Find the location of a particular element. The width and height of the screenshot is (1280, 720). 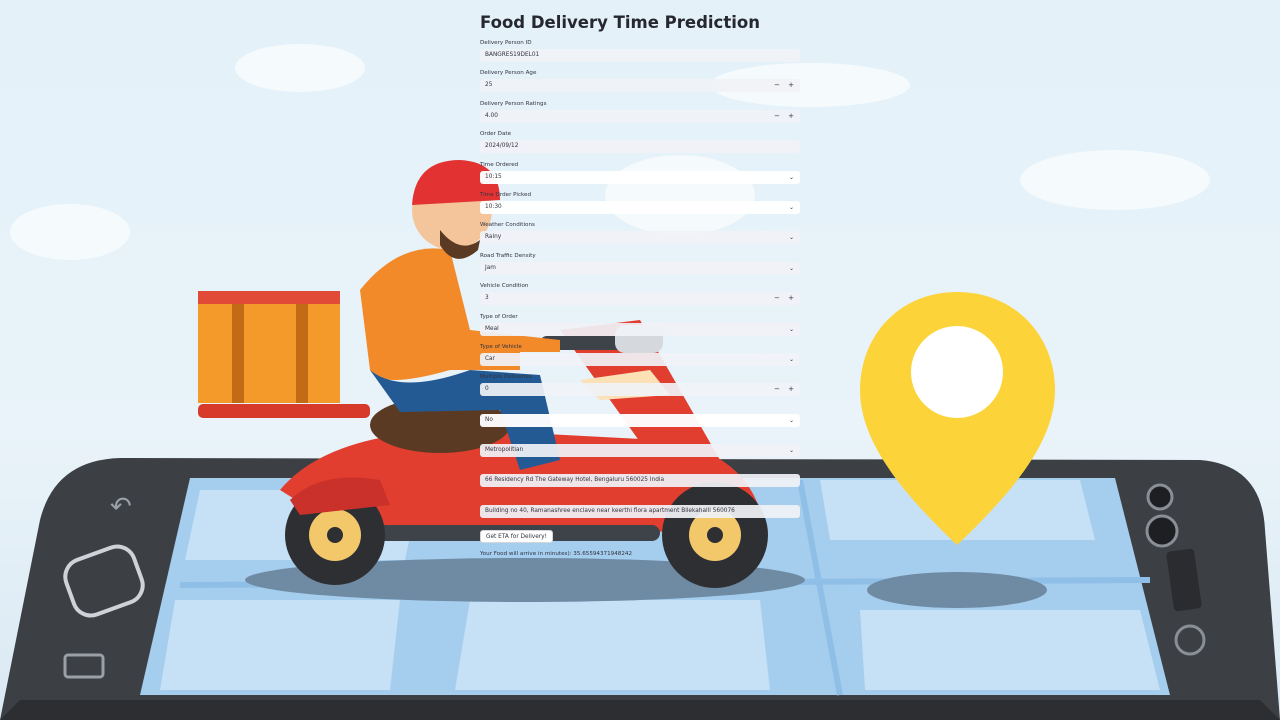

festival-select: No ⌄ is located at coordinates (640, 420).